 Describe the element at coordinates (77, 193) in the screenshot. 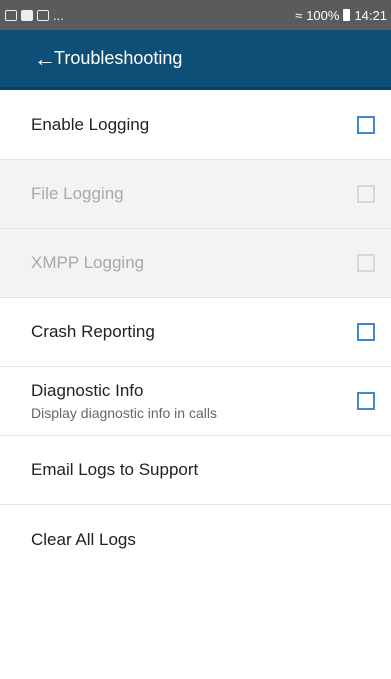

I see `setting-label: File Logging` at that location.